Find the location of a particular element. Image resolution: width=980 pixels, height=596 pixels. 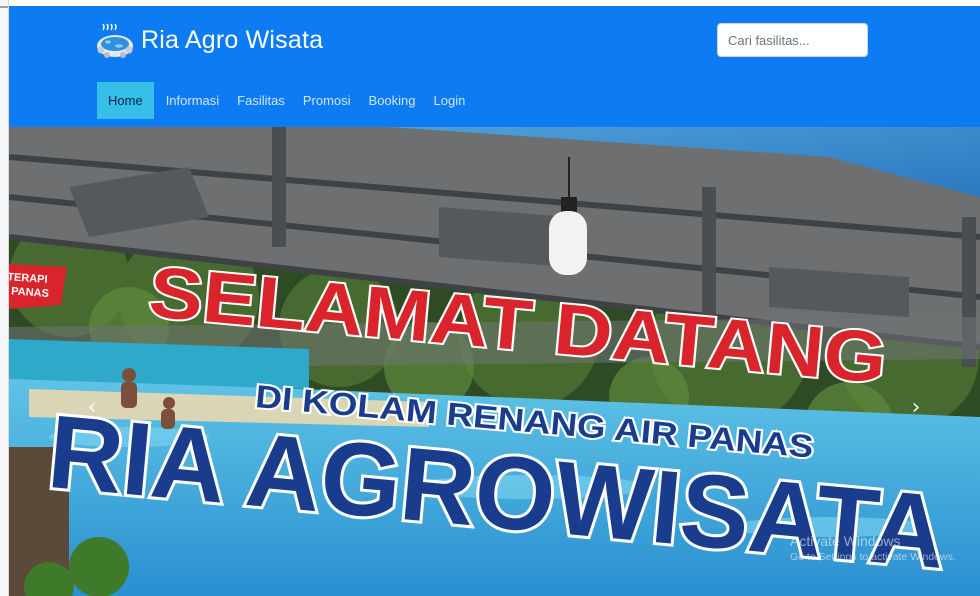

watermark-subtitle: Go to Settings to activate Windows. is located at coordinates (873, 557).